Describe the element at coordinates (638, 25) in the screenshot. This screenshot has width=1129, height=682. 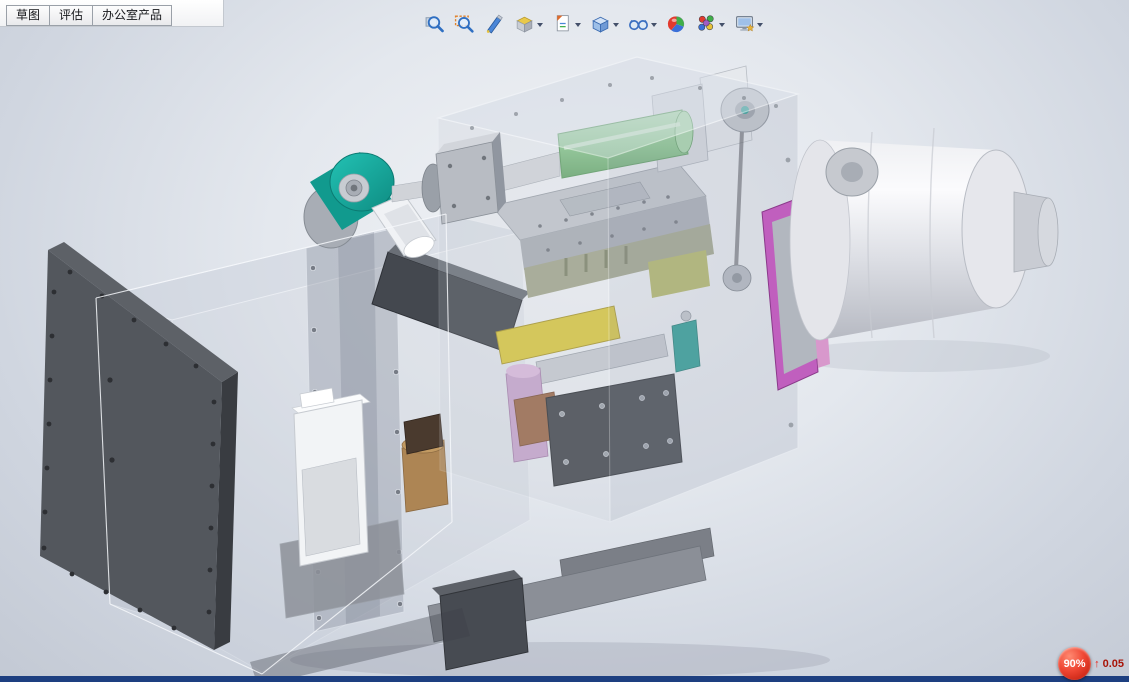
I see `hide-show-items-icon` at that location.